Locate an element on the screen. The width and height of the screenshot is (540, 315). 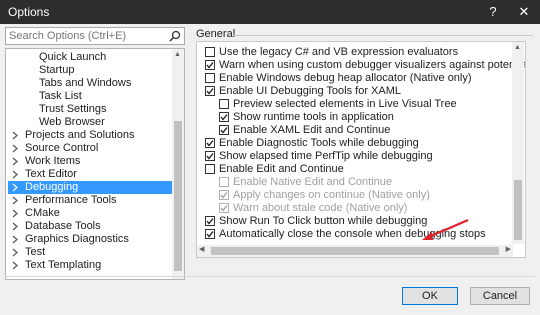
option-row: Enable Edit and Continue is located at coordinates (360, 169).